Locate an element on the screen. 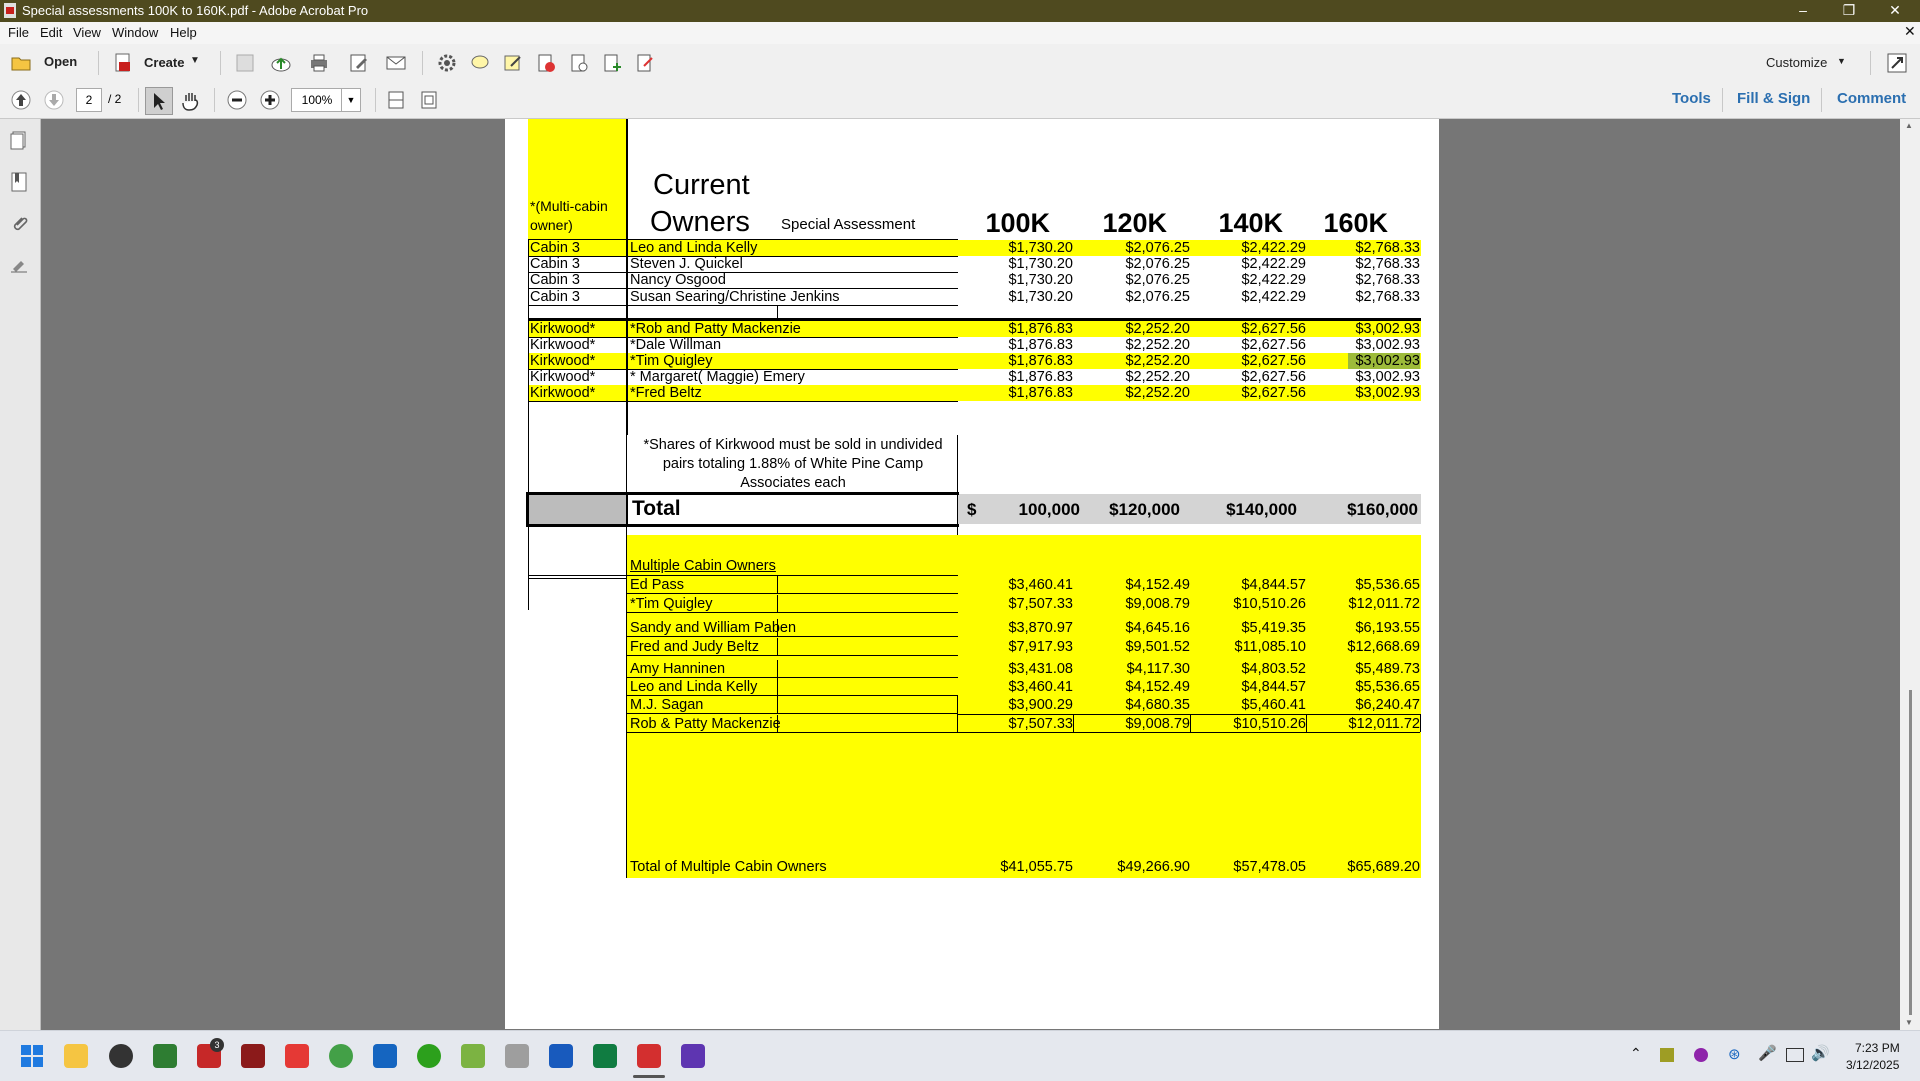  menu-window: Window is located at coordinates (135, 32).